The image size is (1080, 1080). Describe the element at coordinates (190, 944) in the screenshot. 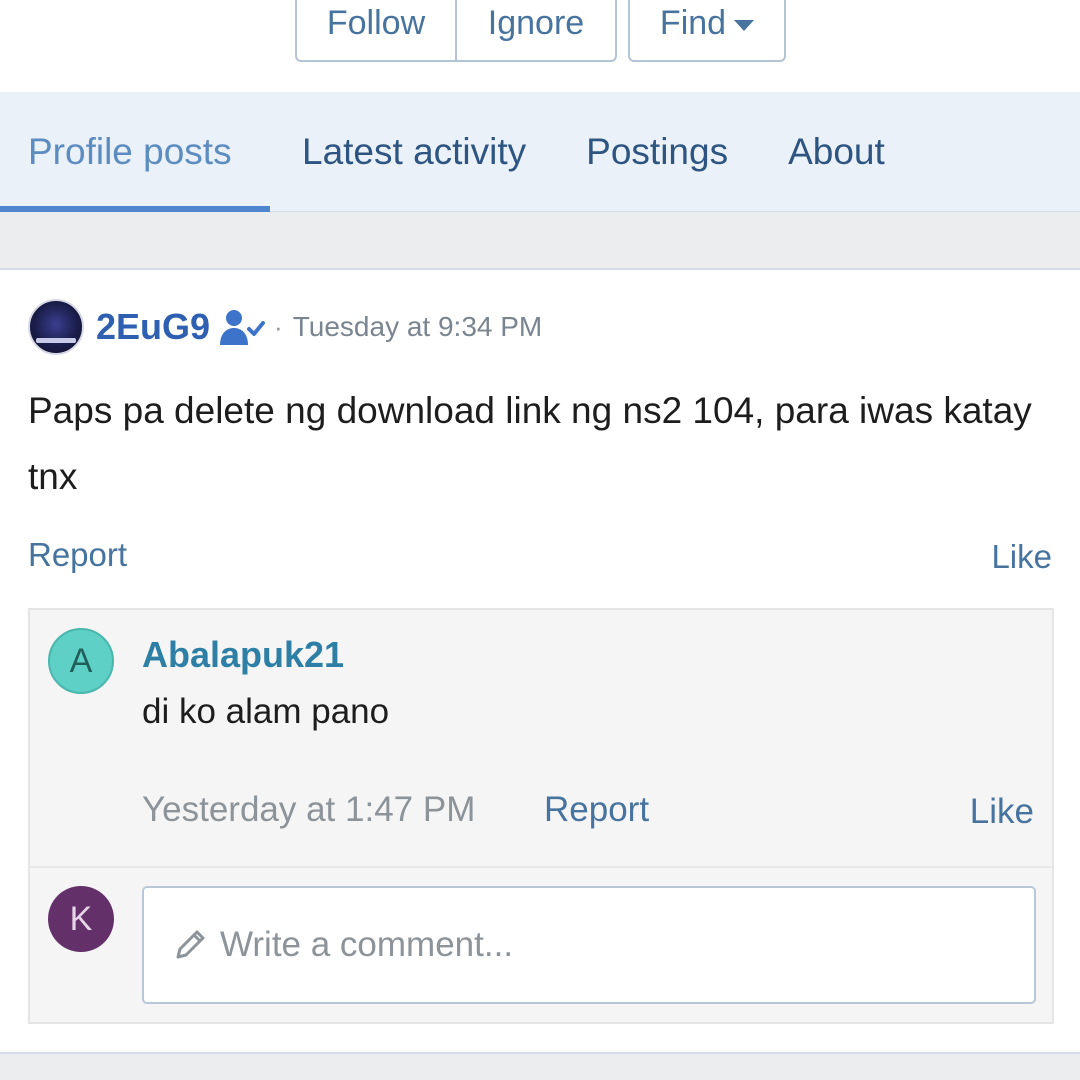

I see `pencil-icon` at that location.